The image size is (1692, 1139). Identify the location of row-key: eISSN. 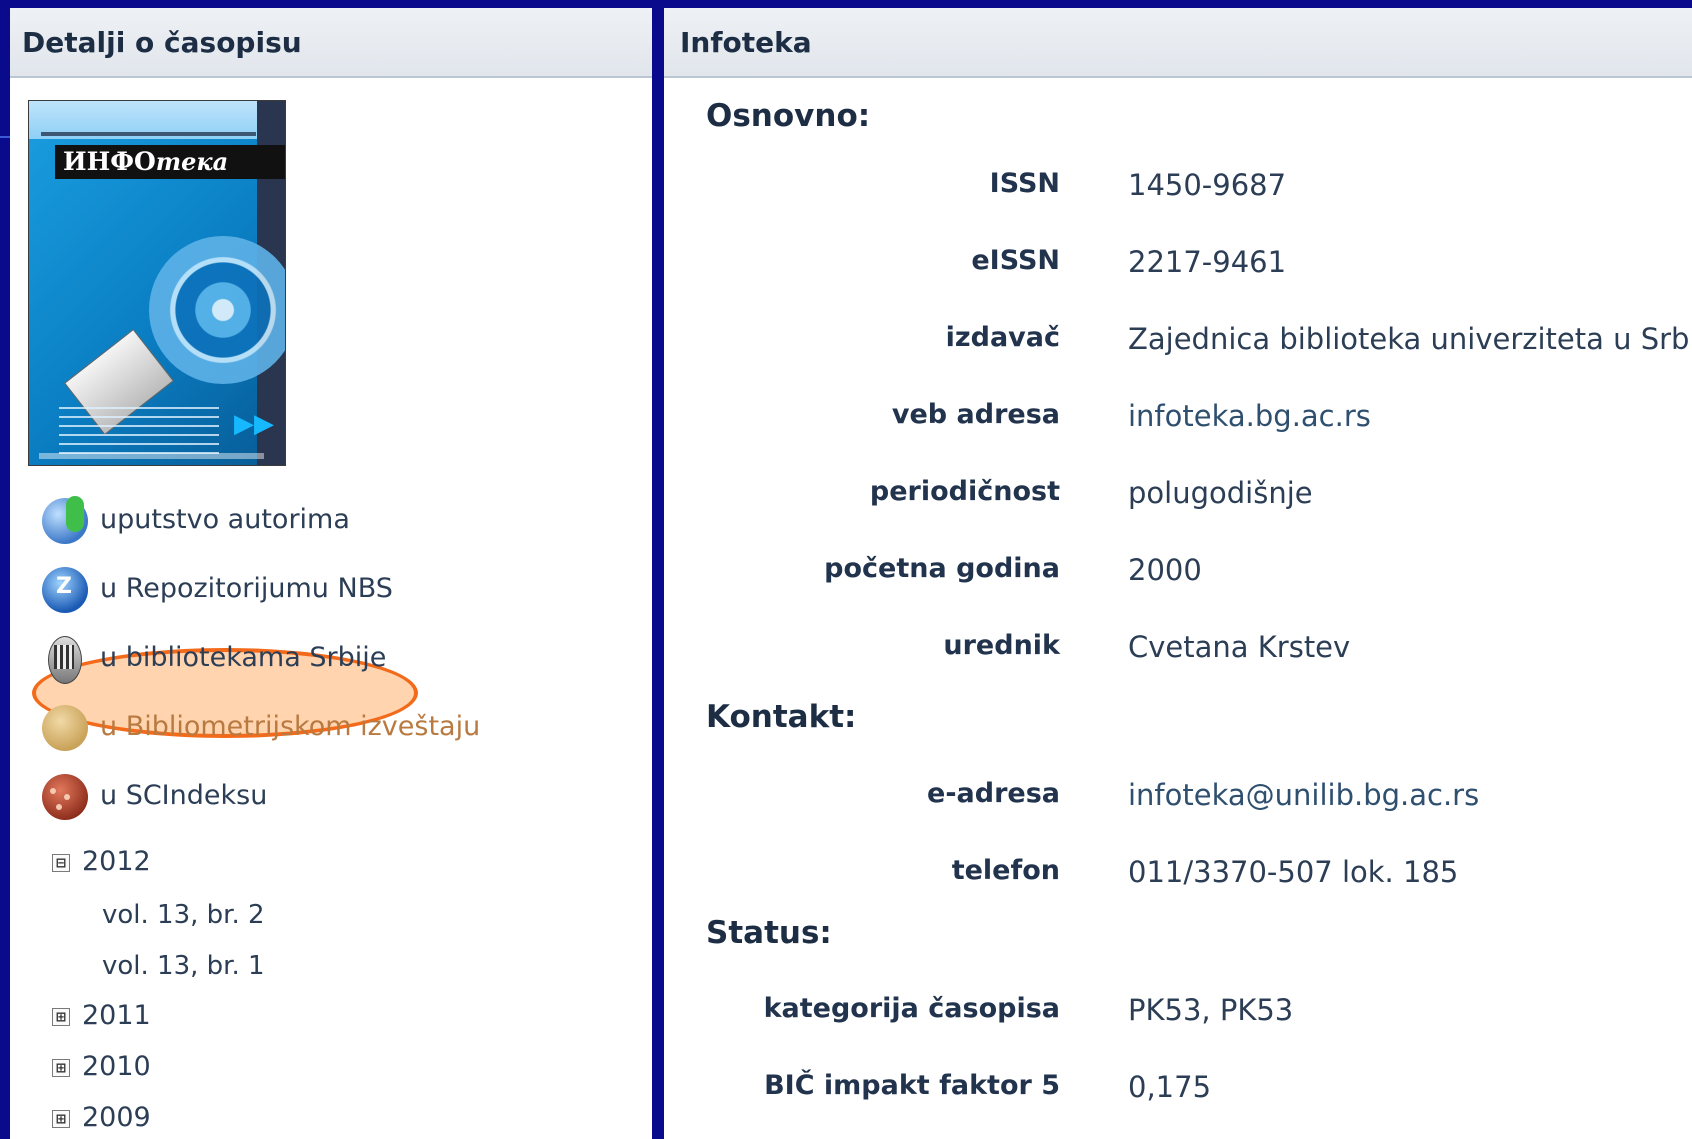
(1015, 260).